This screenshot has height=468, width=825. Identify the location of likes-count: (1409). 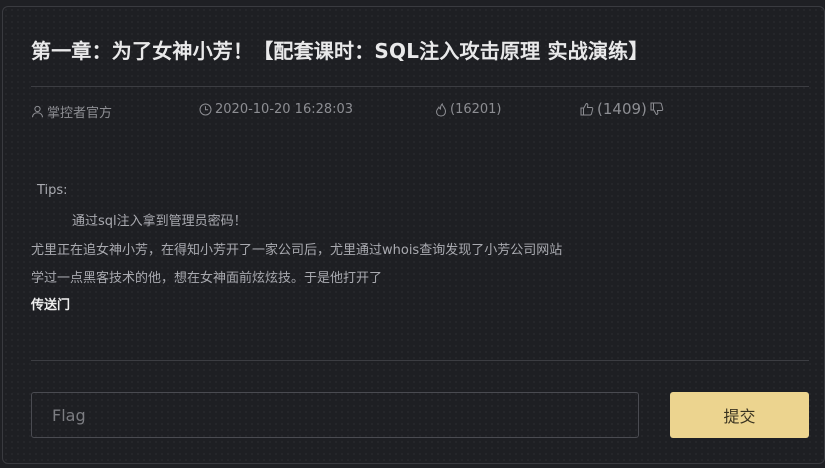
(622, 109).